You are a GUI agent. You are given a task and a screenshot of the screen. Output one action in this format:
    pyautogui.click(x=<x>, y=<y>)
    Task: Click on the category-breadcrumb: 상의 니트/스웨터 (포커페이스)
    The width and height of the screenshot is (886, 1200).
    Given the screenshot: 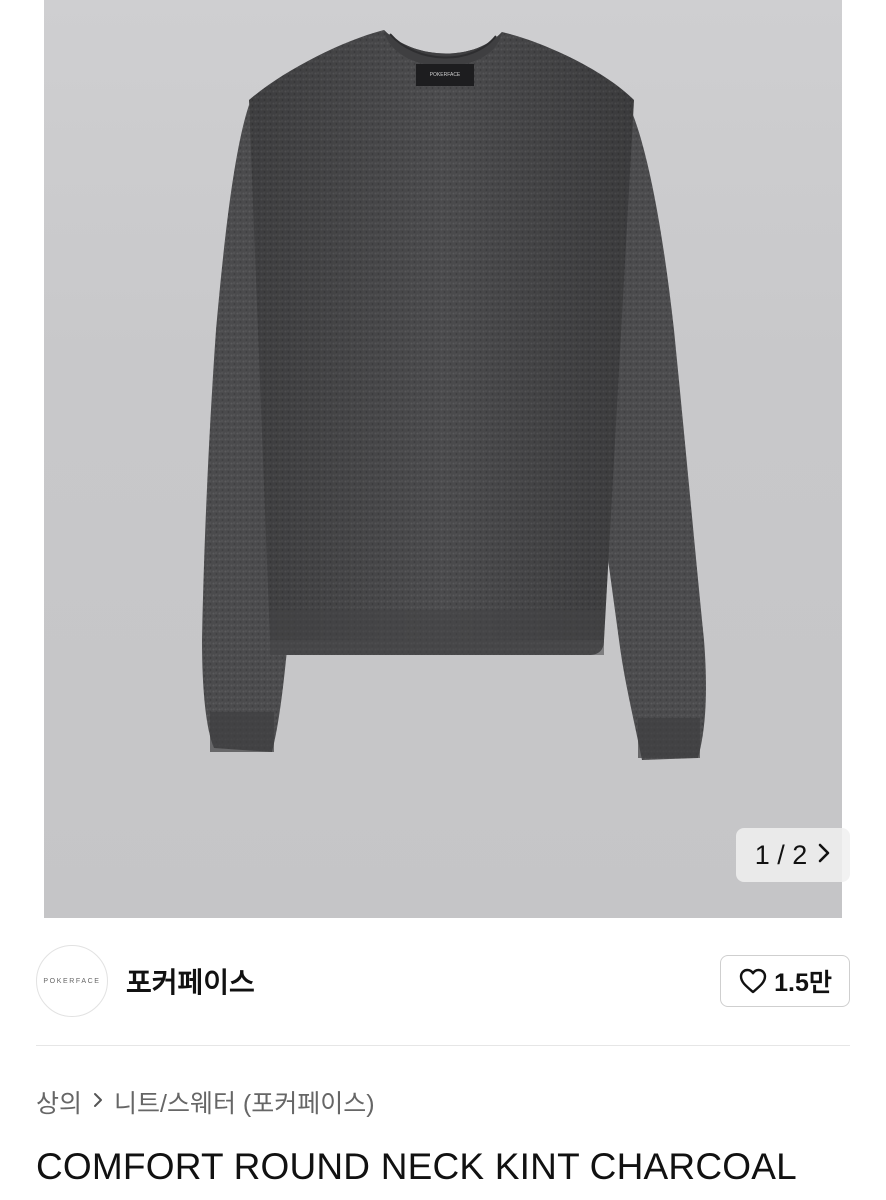 What is the action you would take?
    pyautogui.click(x=205, y=1102)
    